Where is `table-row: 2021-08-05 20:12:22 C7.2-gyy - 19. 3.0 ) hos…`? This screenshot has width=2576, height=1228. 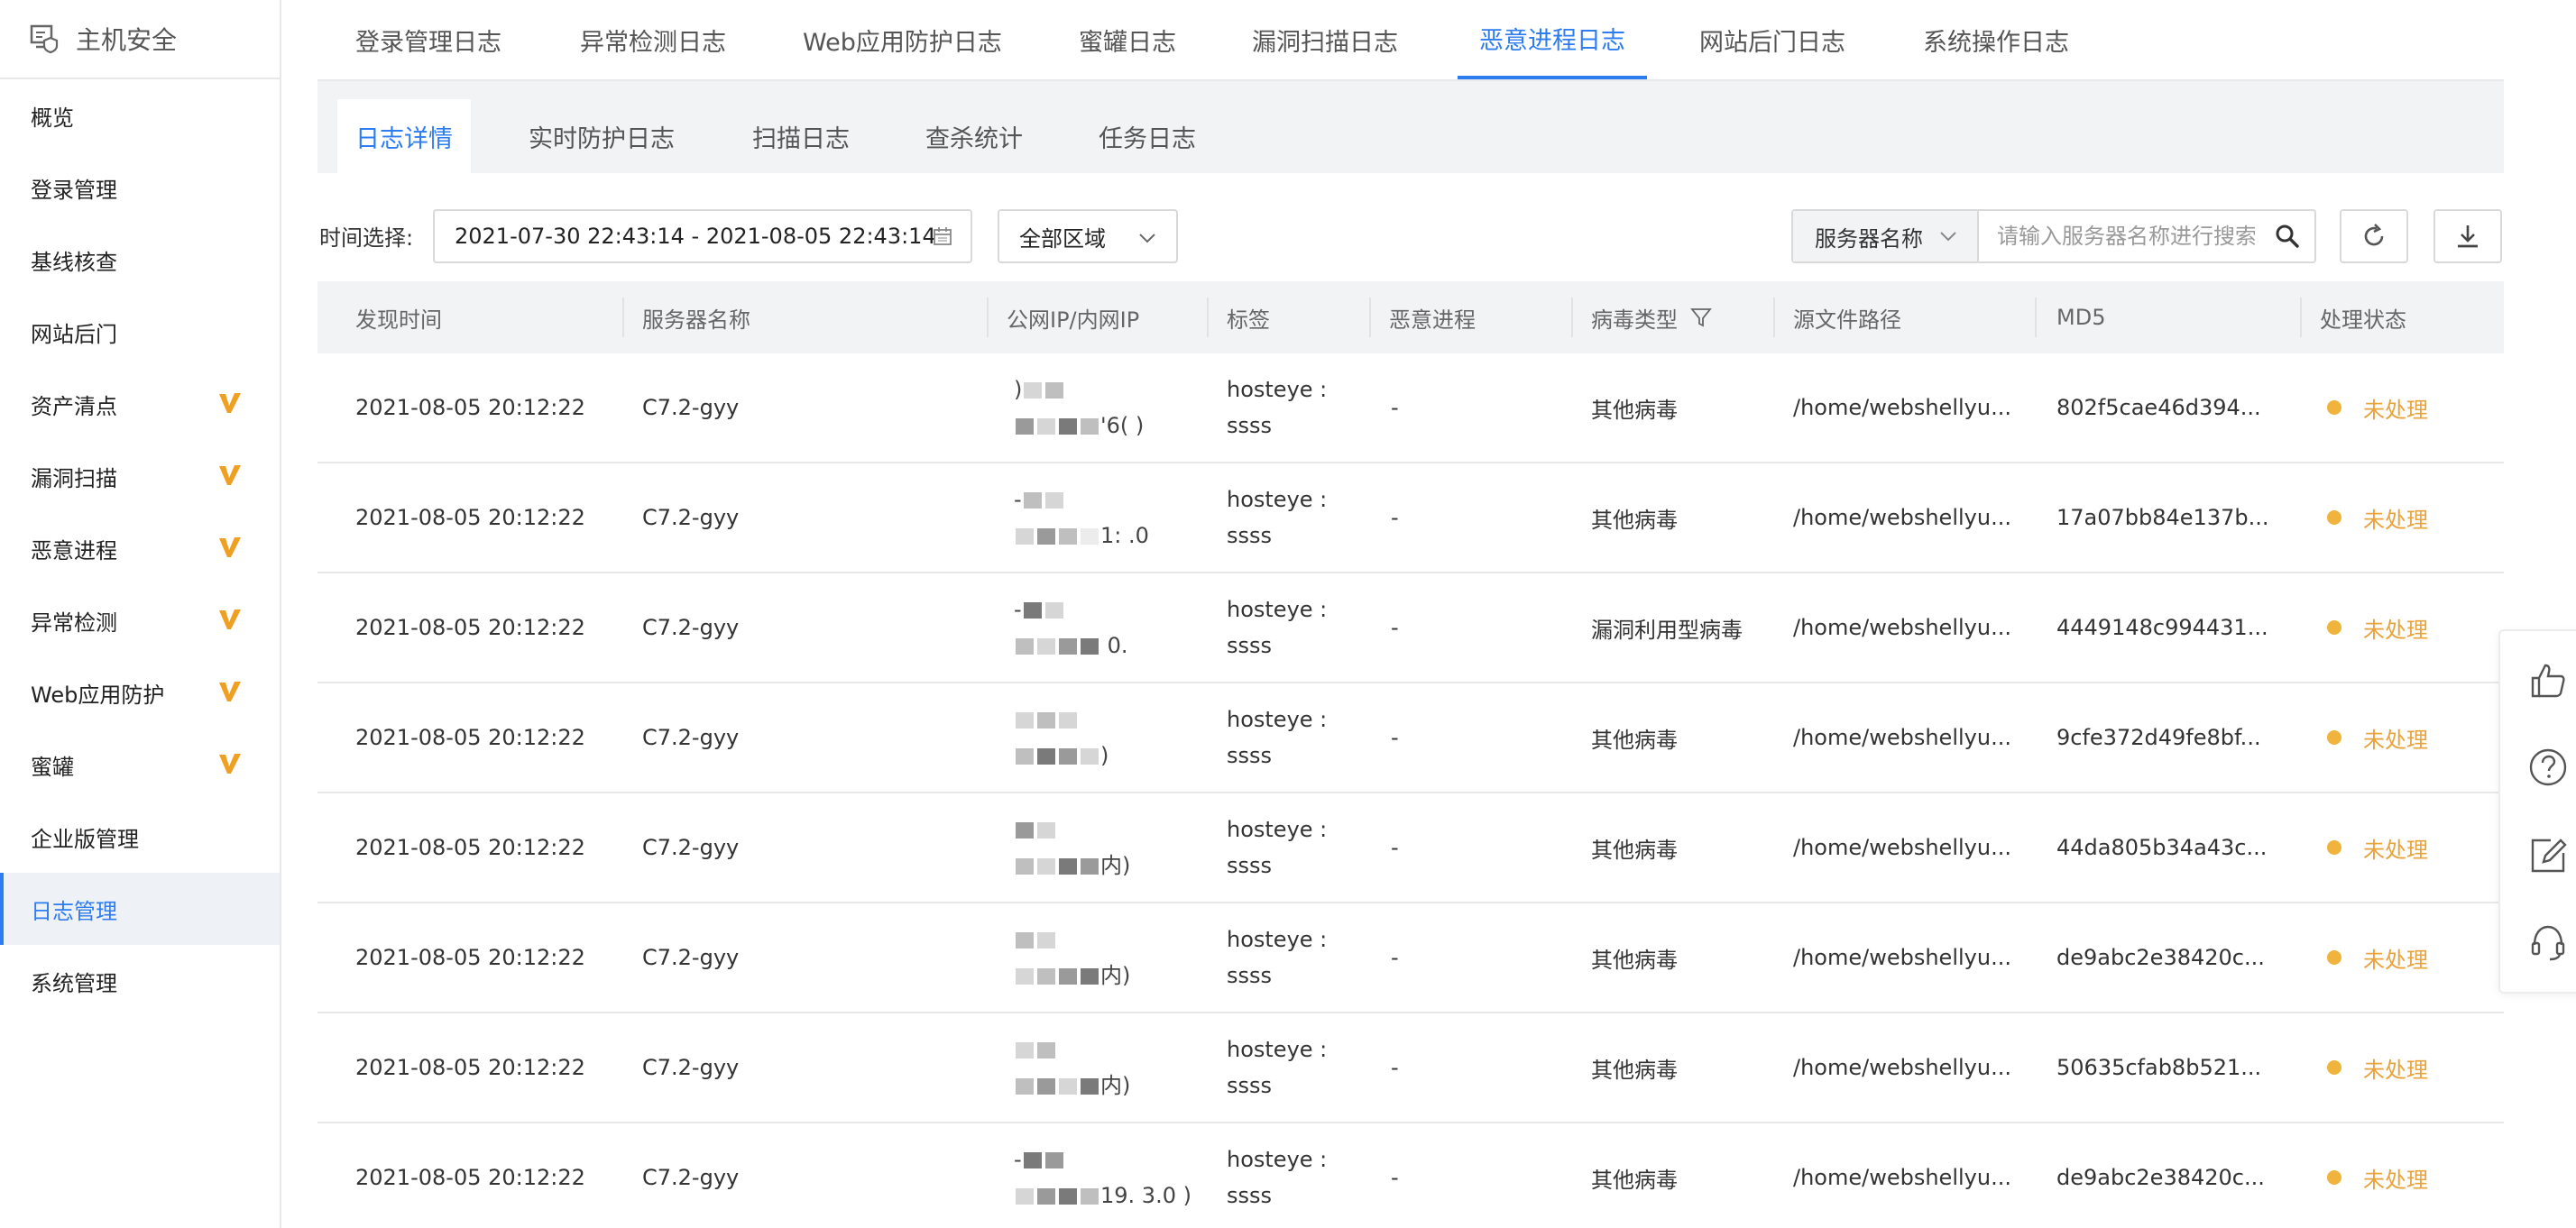 table-row: 2021-08-05 20:12:22 C7.2-gyy - 19. 3.0 ) hos… is located at coordinates (1411, 1176).